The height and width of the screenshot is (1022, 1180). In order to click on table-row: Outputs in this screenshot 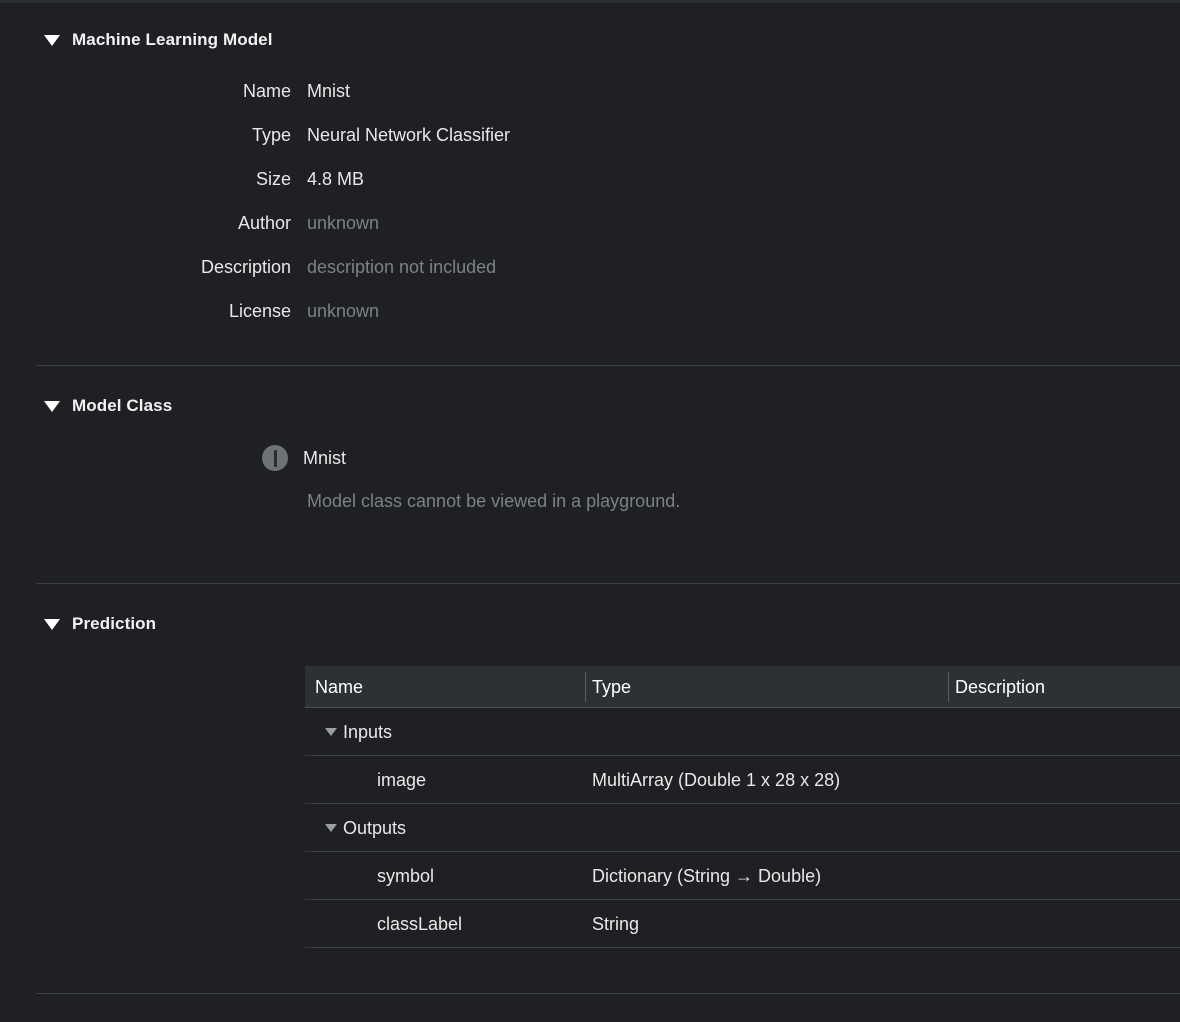, I will do `click(742, 828)`.